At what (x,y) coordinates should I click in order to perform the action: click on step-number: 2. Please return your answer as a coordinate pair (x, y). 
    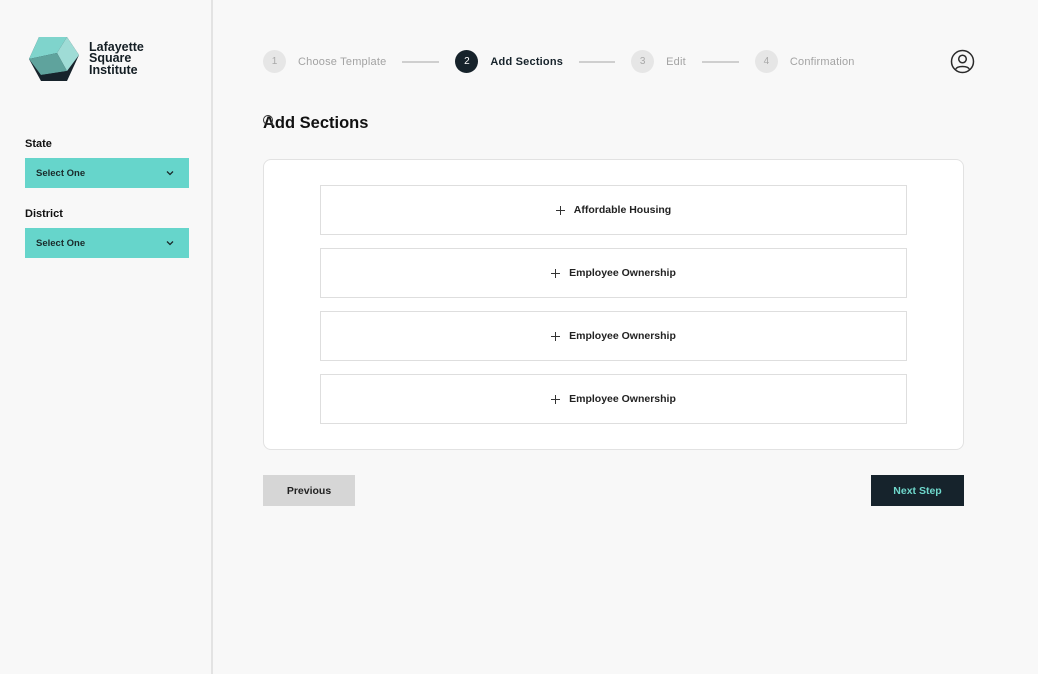
    Looking at the image, I should click on (467, 61).